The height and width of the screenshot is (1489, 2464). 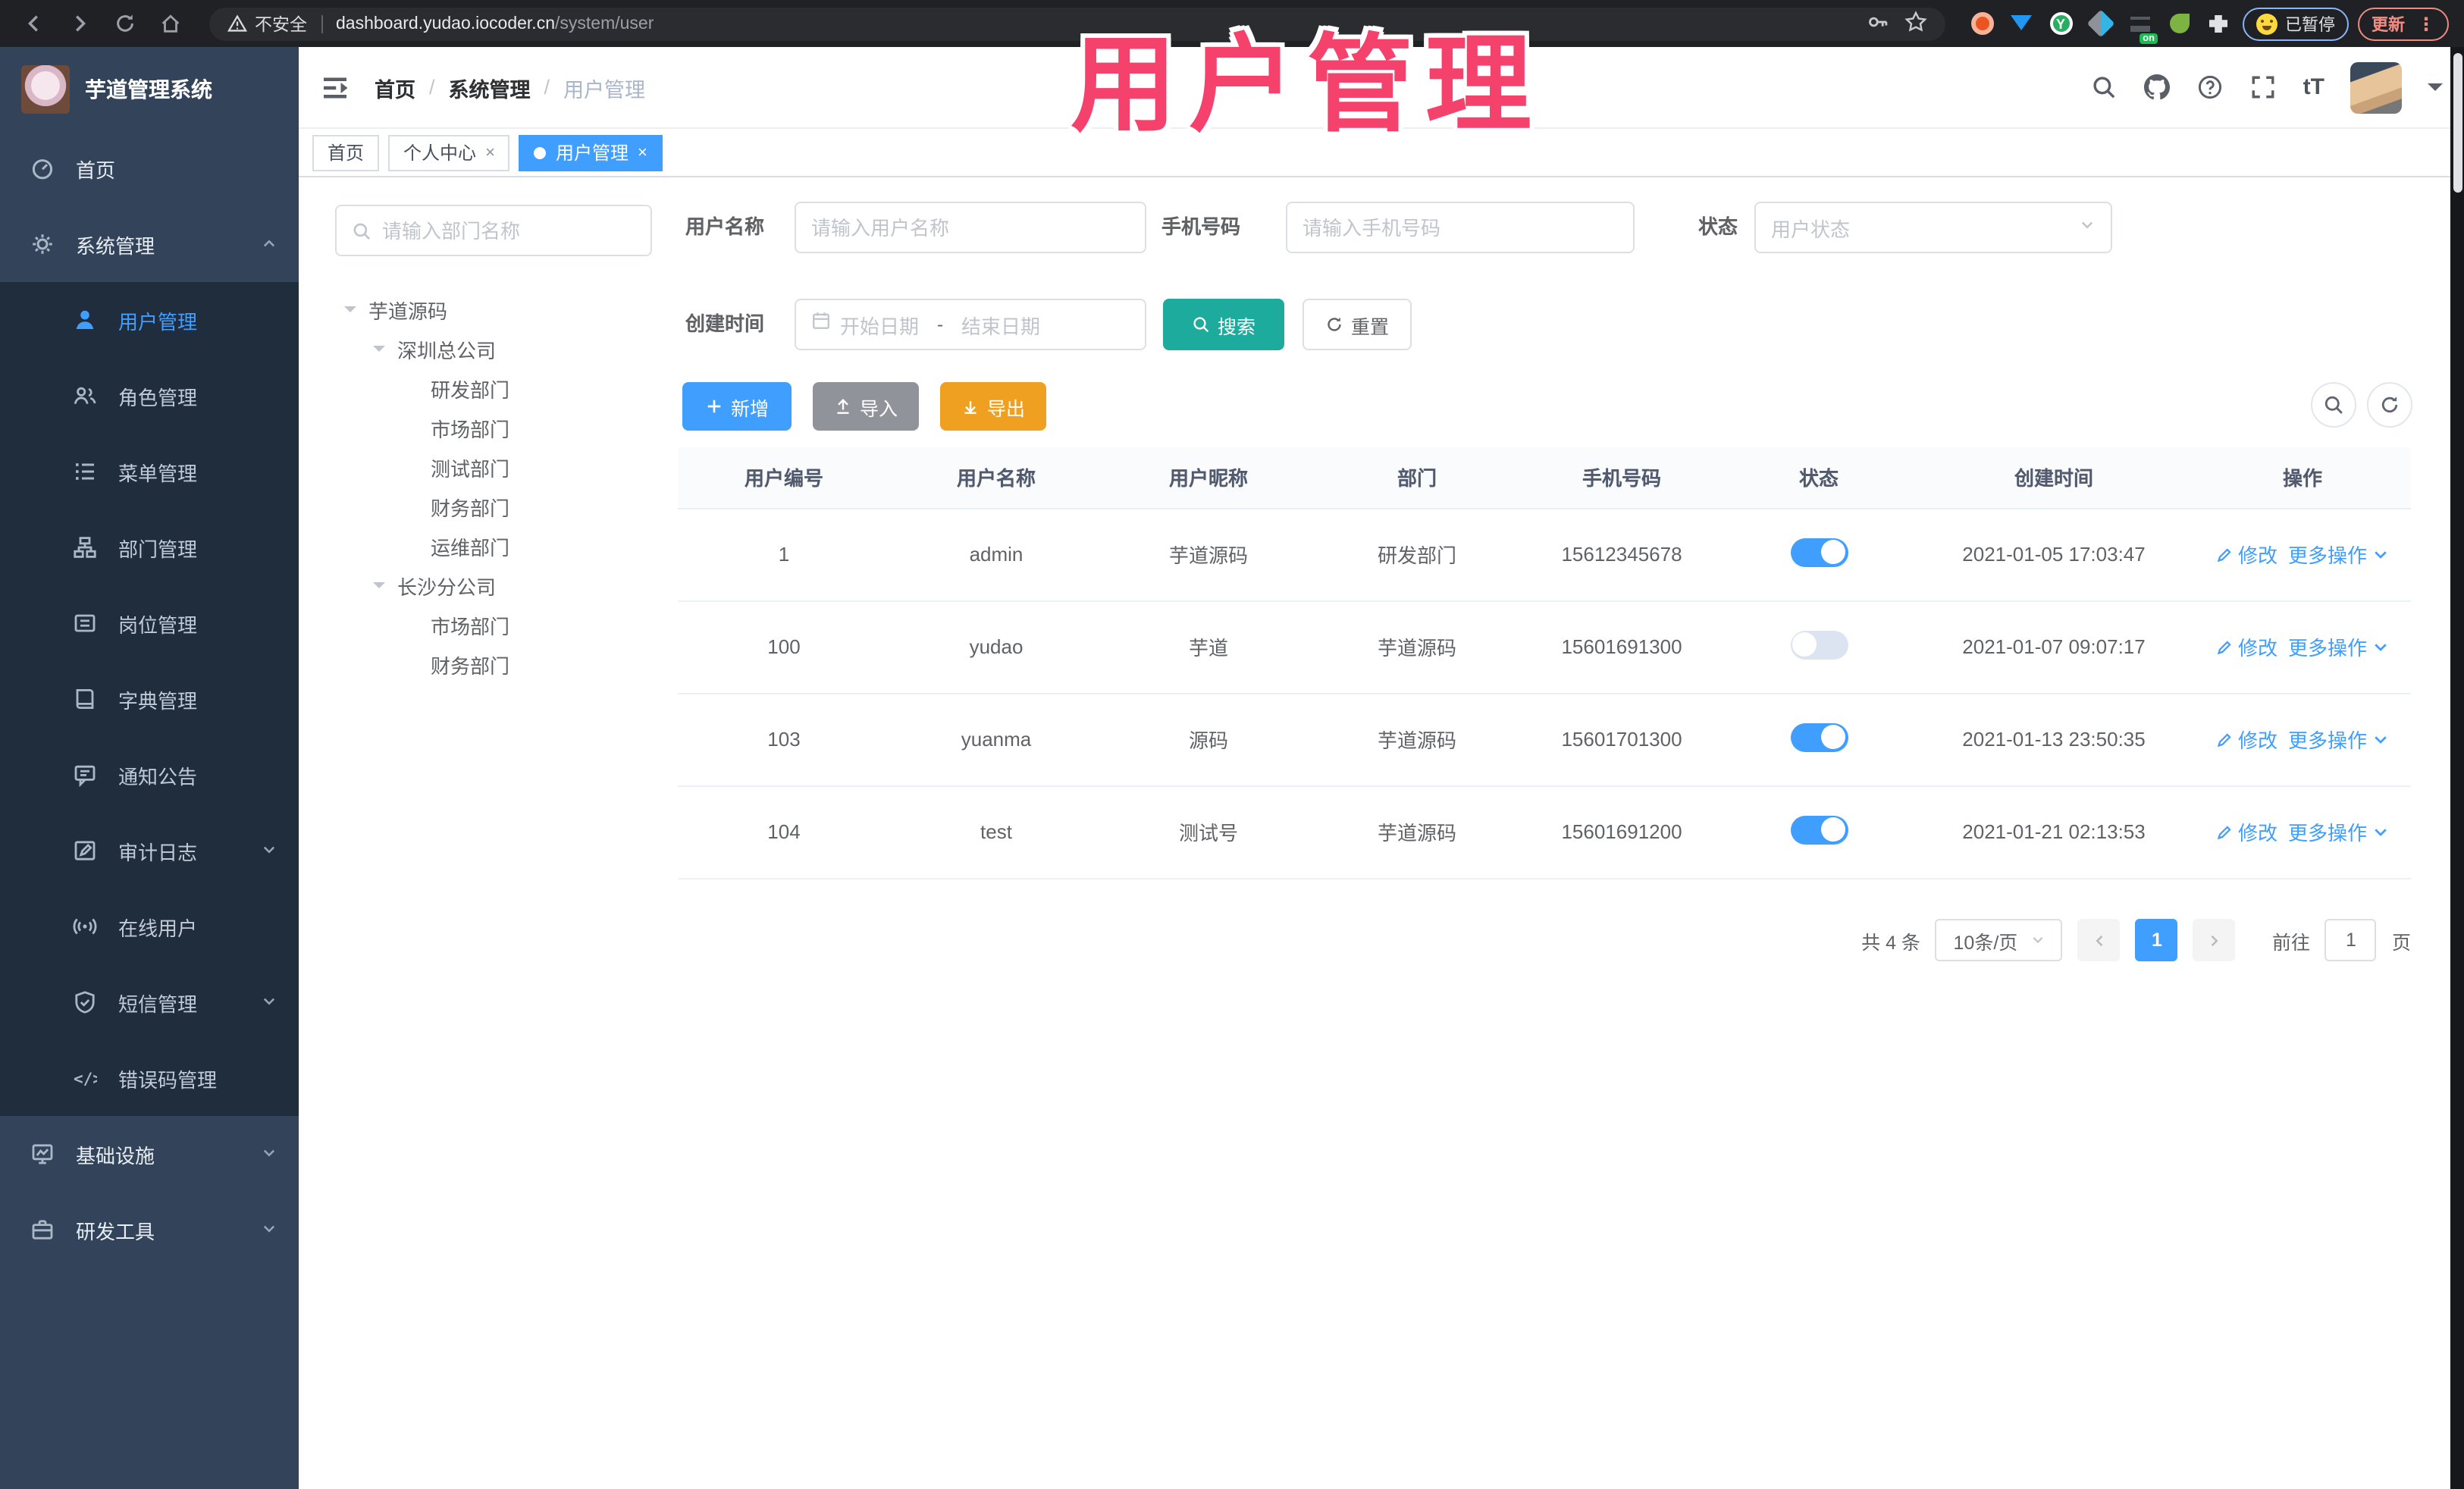 I want to click on page-number-button: 1, so click(x=2156, y=940).